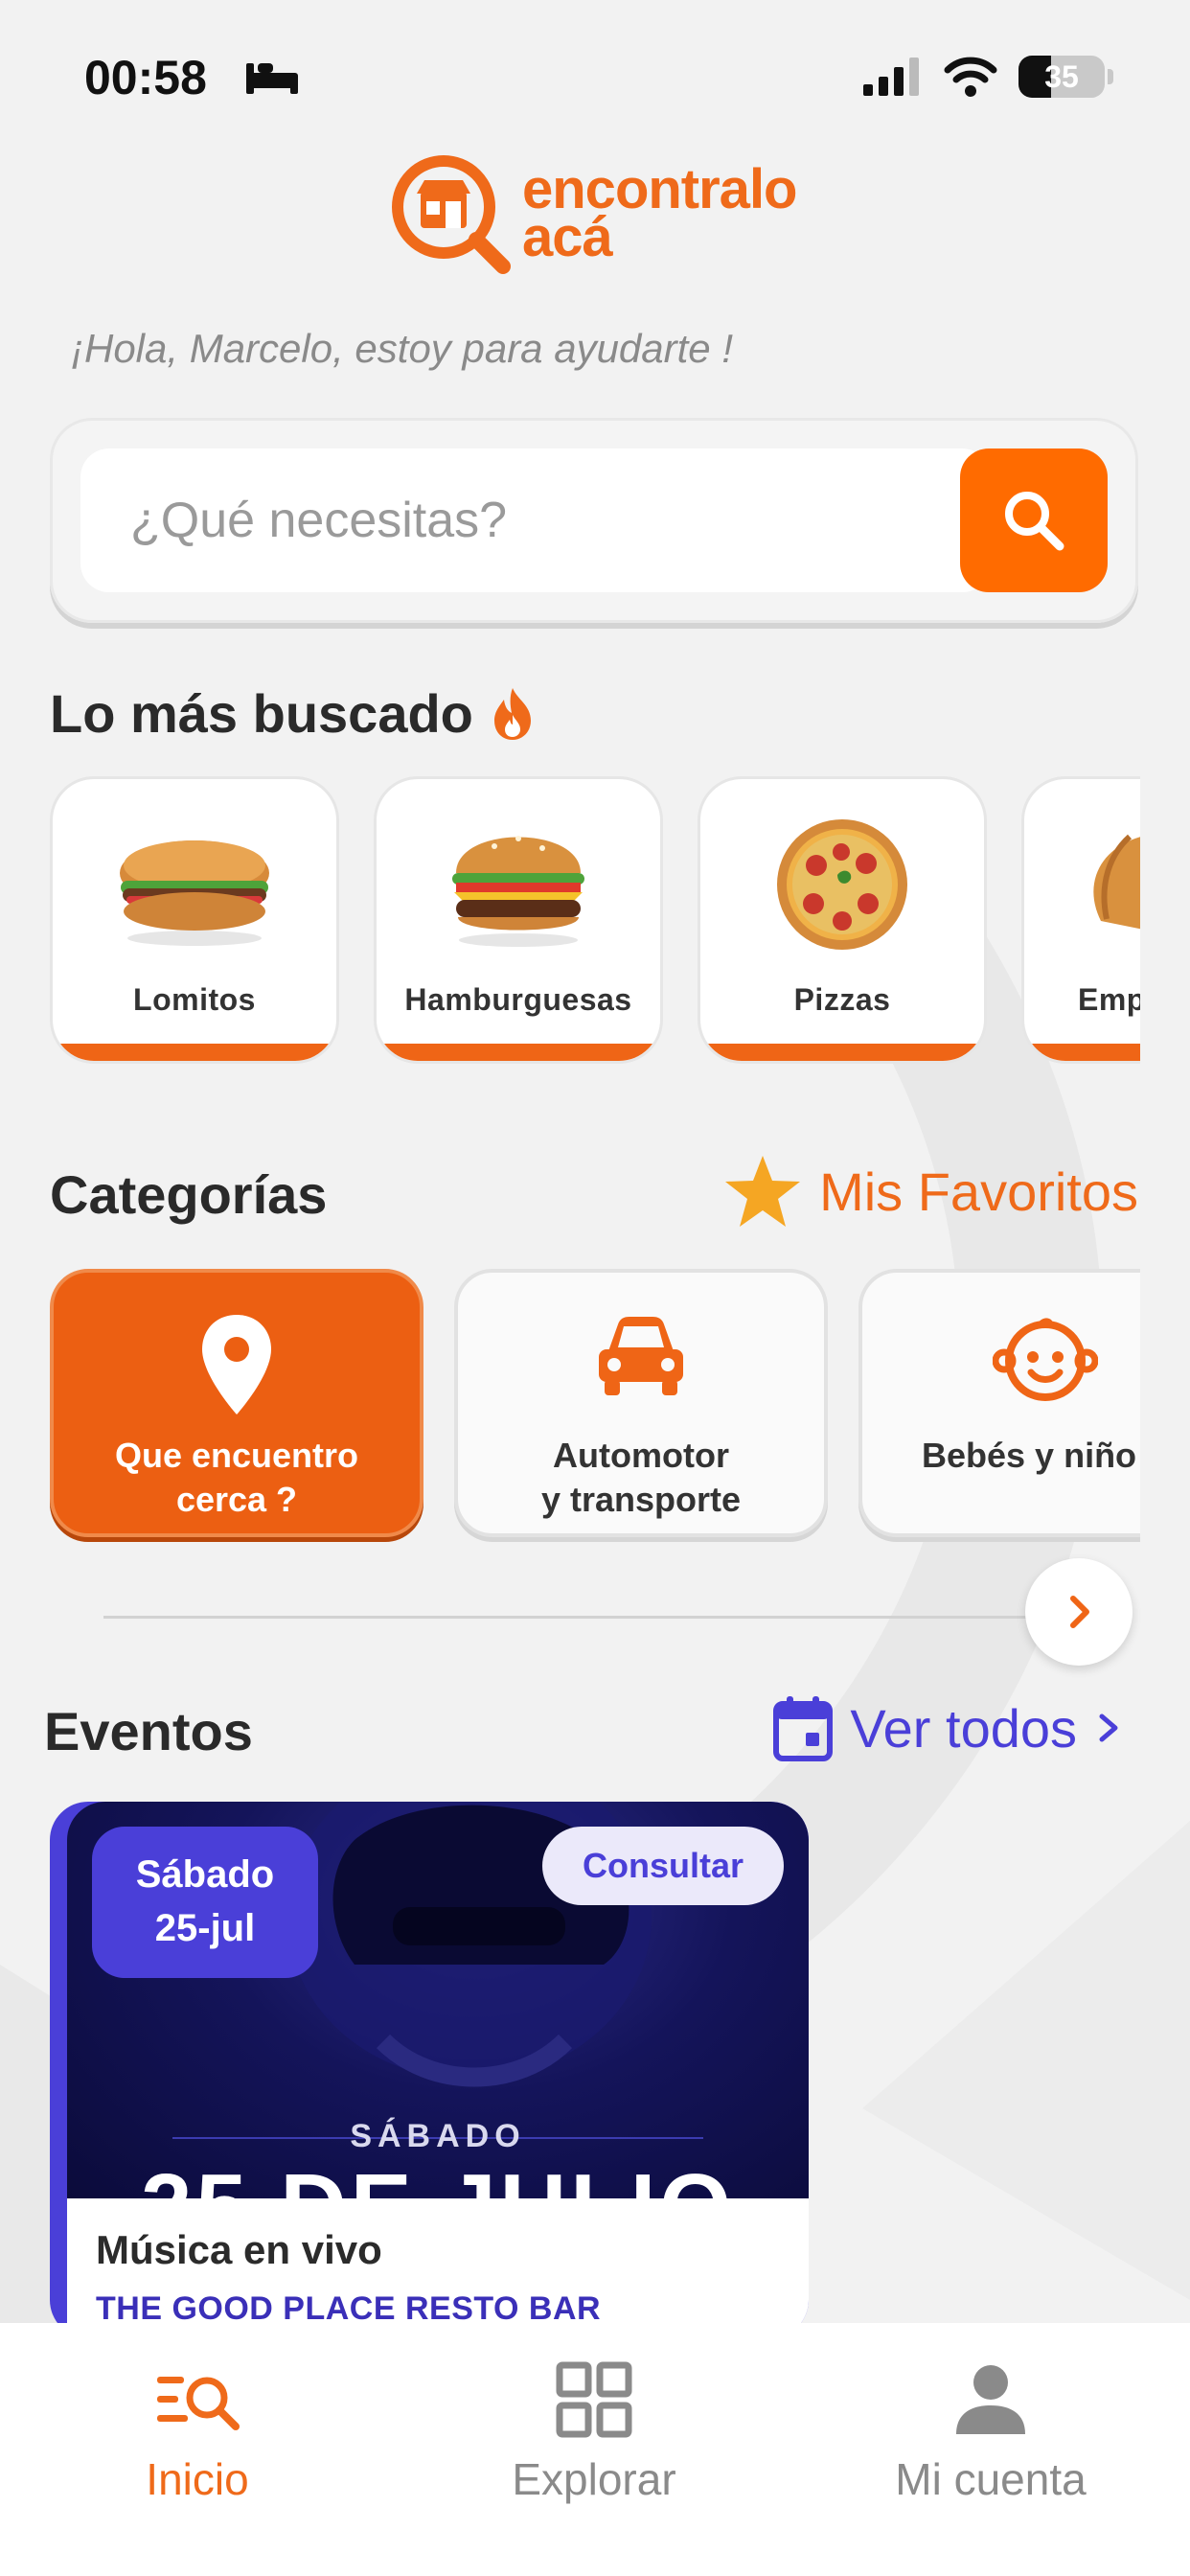 The width and height of the screenshot is (1190, 2576). I want to click on popular-item-label: Pizzas, so click(842, 1000).